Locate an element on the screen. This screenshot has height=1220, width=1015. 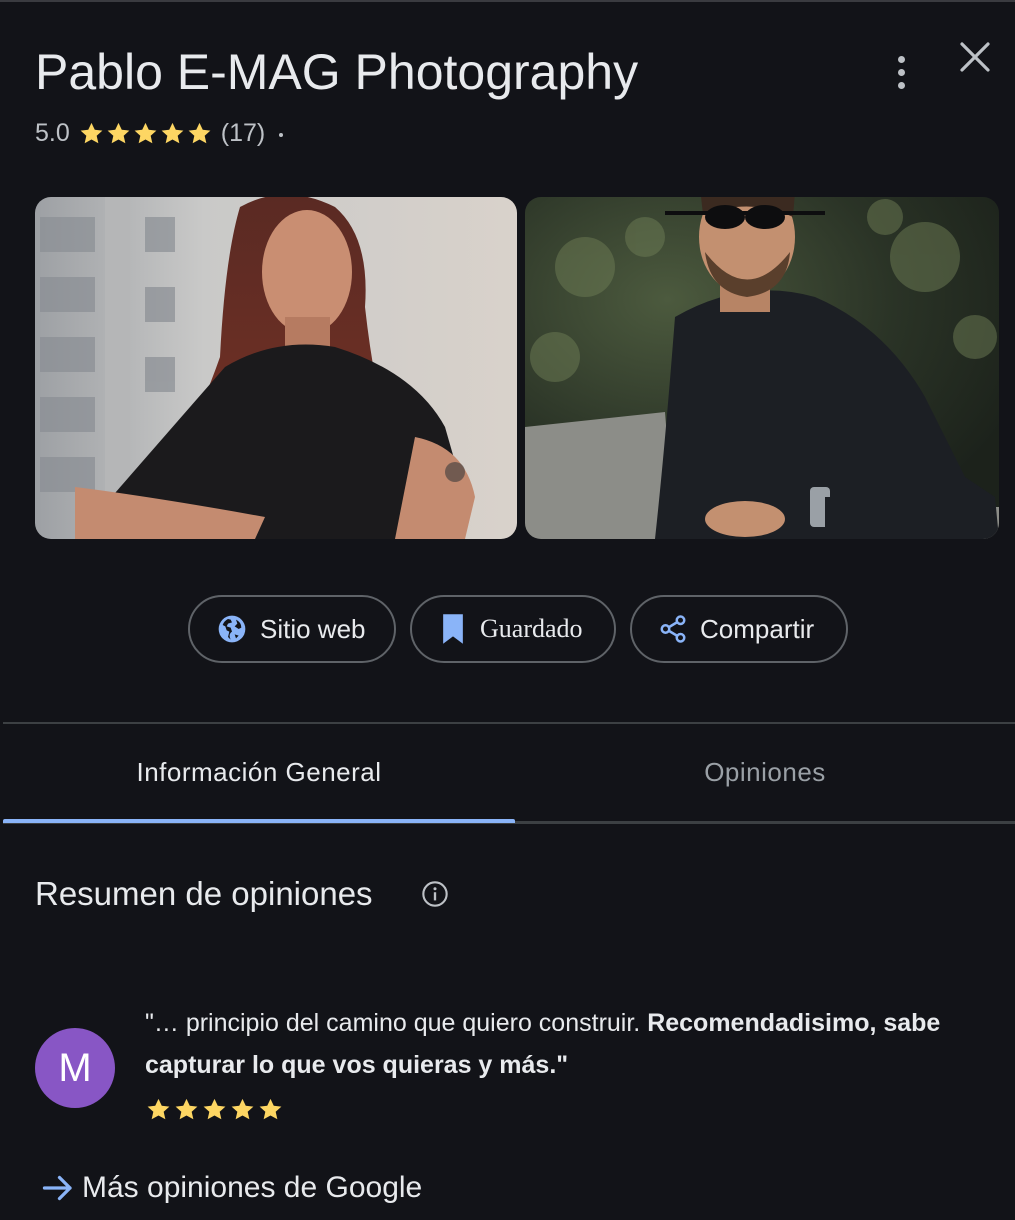
rating-value: 5.0 is located at coordinates (52, 132).